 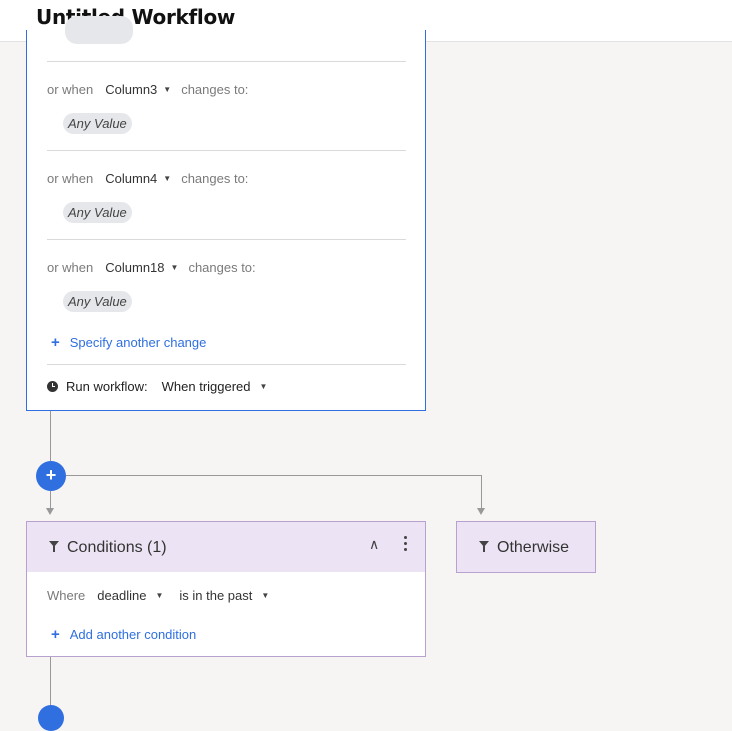 What do you see at coordinates (122, 595) in the screenshot?
I see `field-select-label: deadline` at bounding box center [122, 595].